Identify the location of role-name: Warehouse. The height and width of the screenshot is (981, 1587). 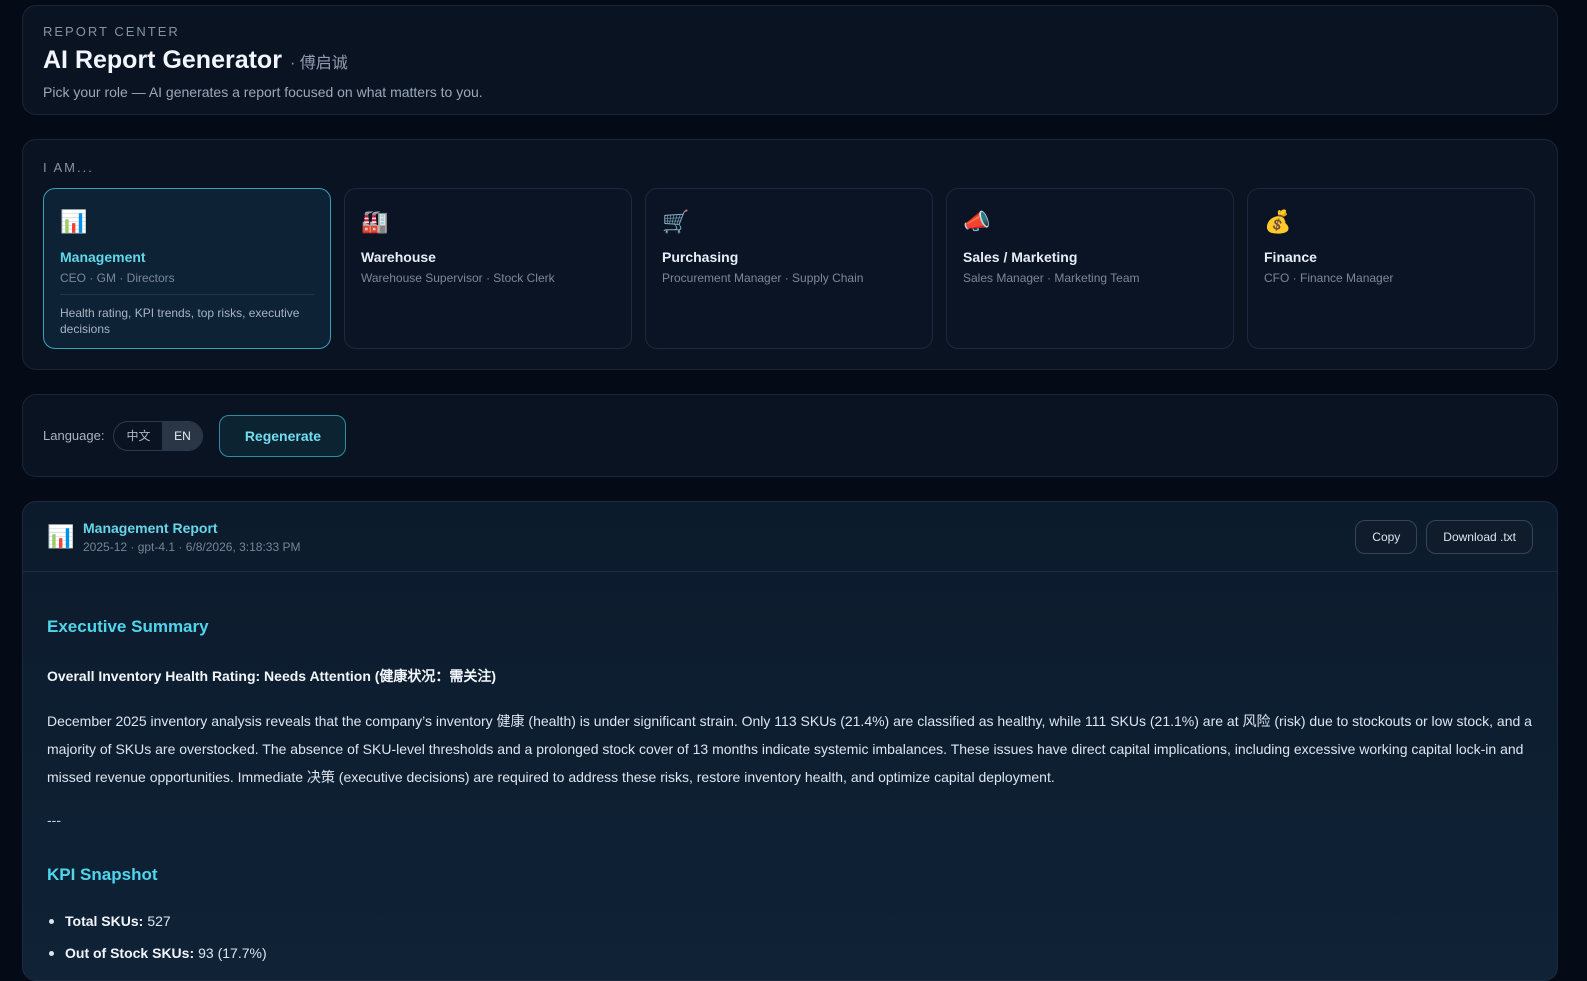
(398, 257).